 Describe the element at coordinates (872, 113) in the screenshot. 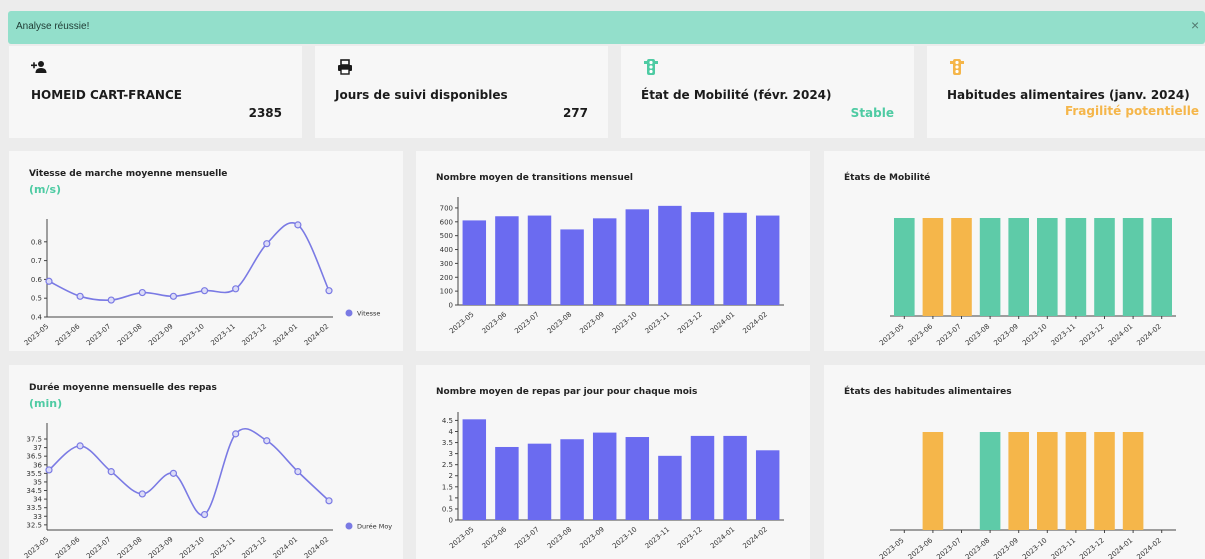

I see `status-badge: Stable` at that location.